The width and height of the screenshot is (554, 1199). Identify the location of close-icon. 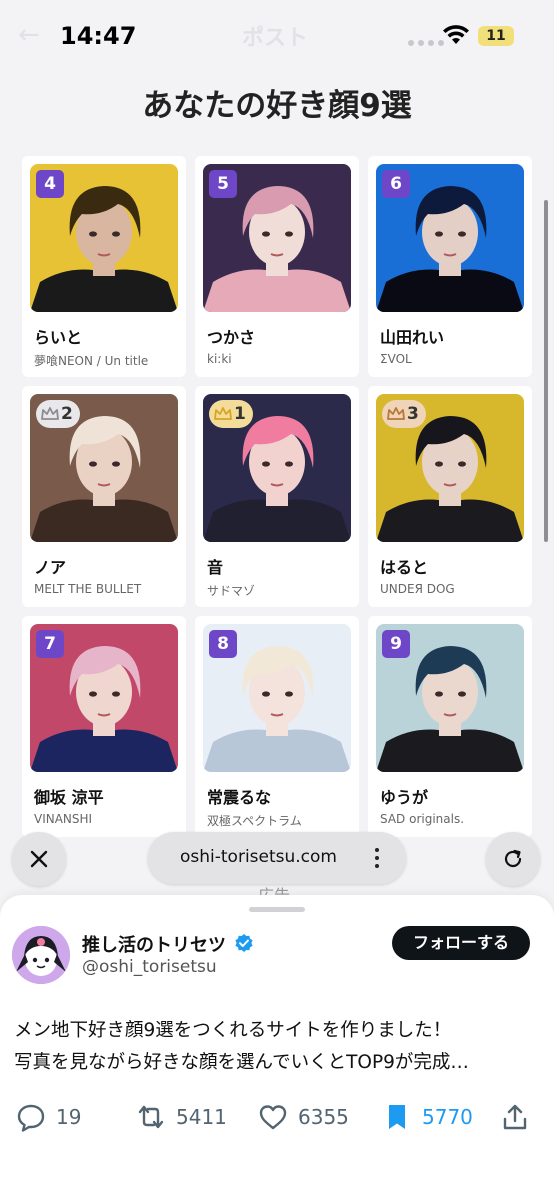
(39, 859).